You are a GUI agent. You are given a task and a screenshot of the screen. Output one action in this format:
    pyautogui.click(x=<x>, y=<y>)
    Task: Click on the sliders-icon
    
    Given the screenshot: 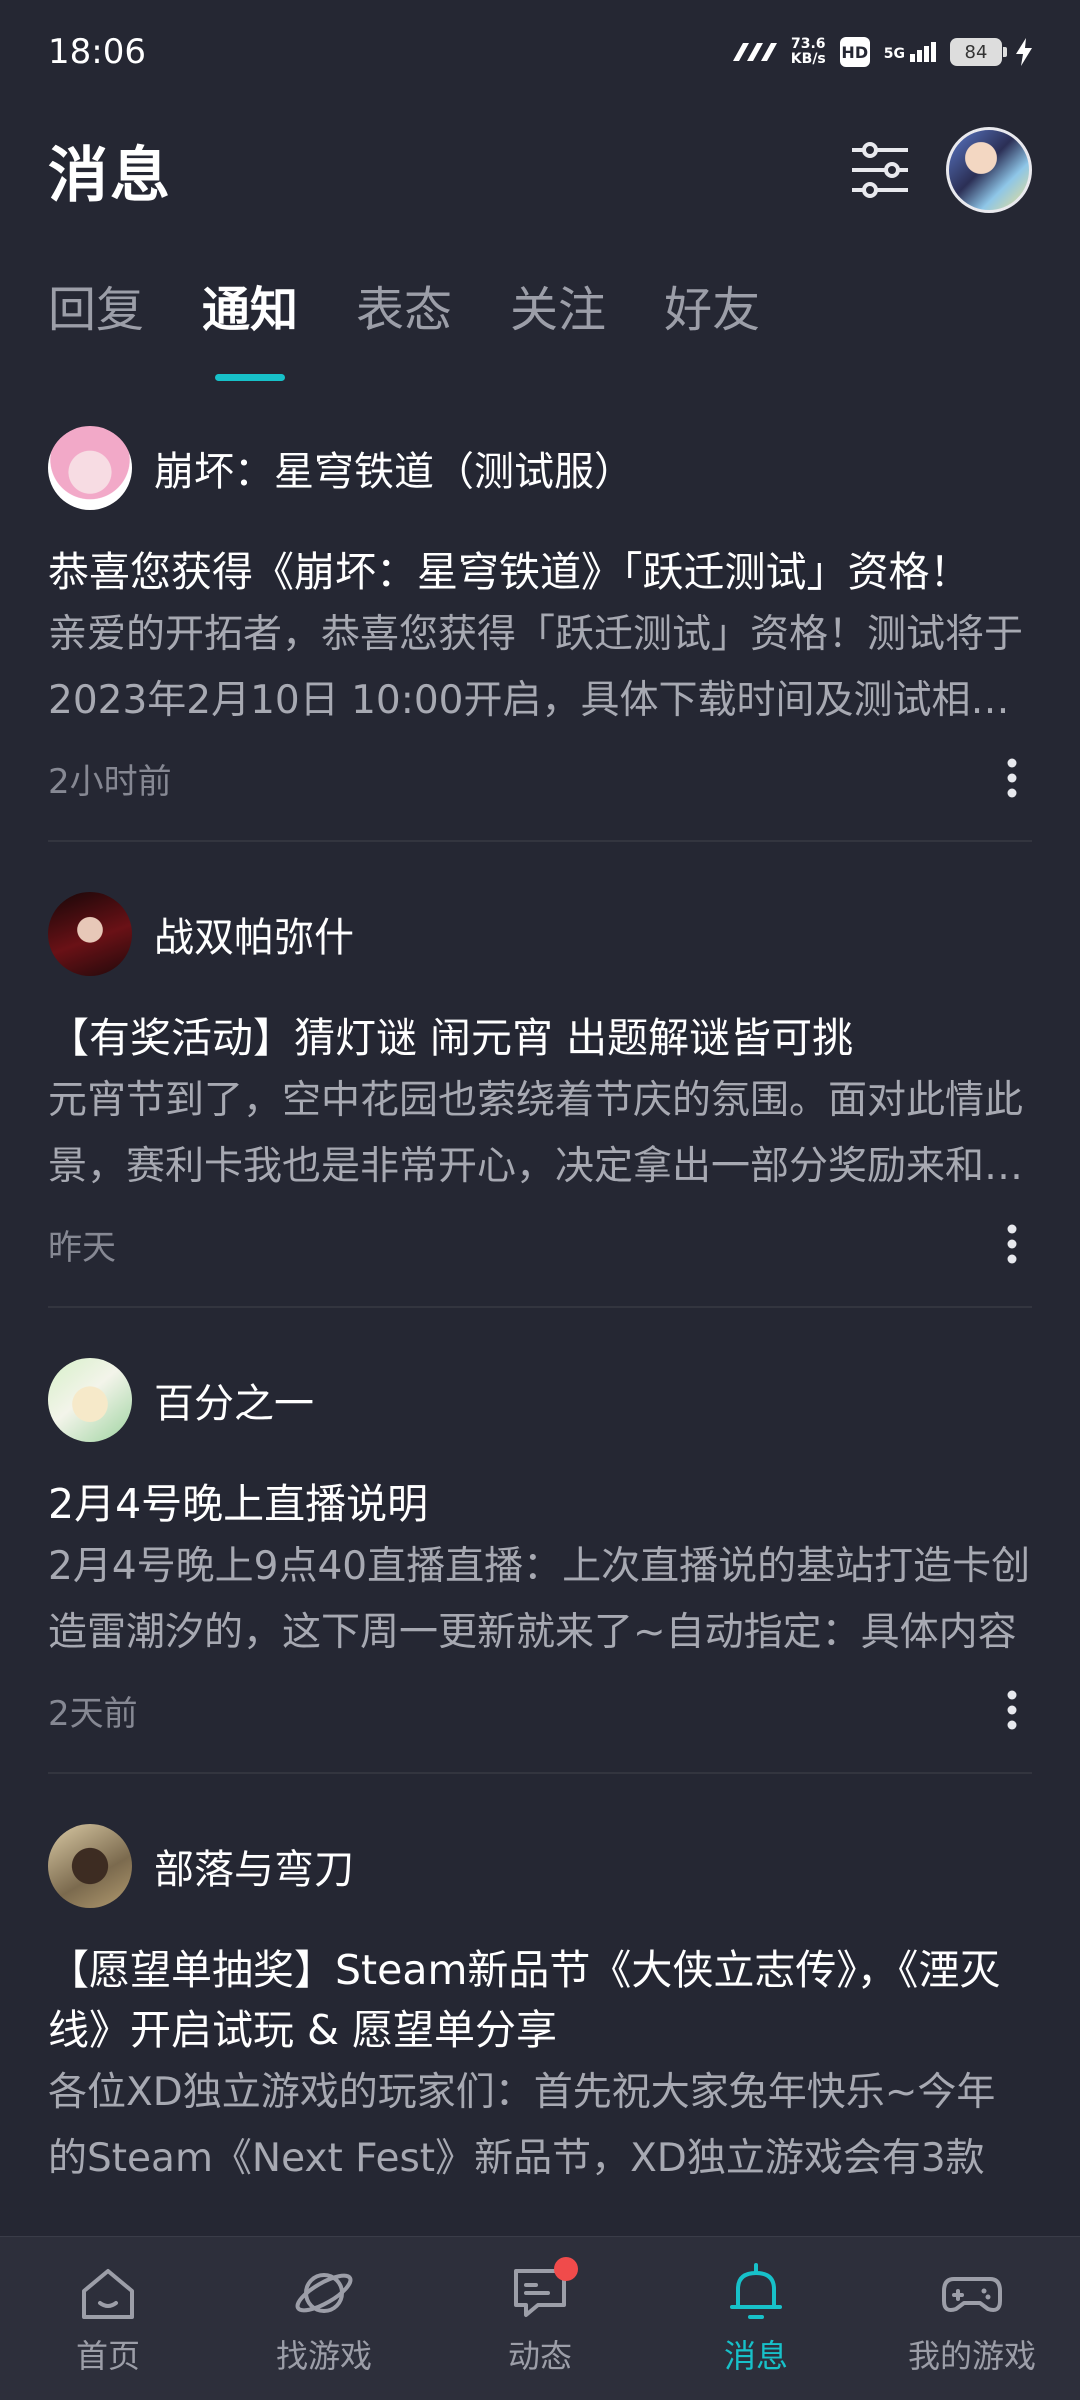 What is the action you would take?
    pyautogui.click(x=880, y=170)
    